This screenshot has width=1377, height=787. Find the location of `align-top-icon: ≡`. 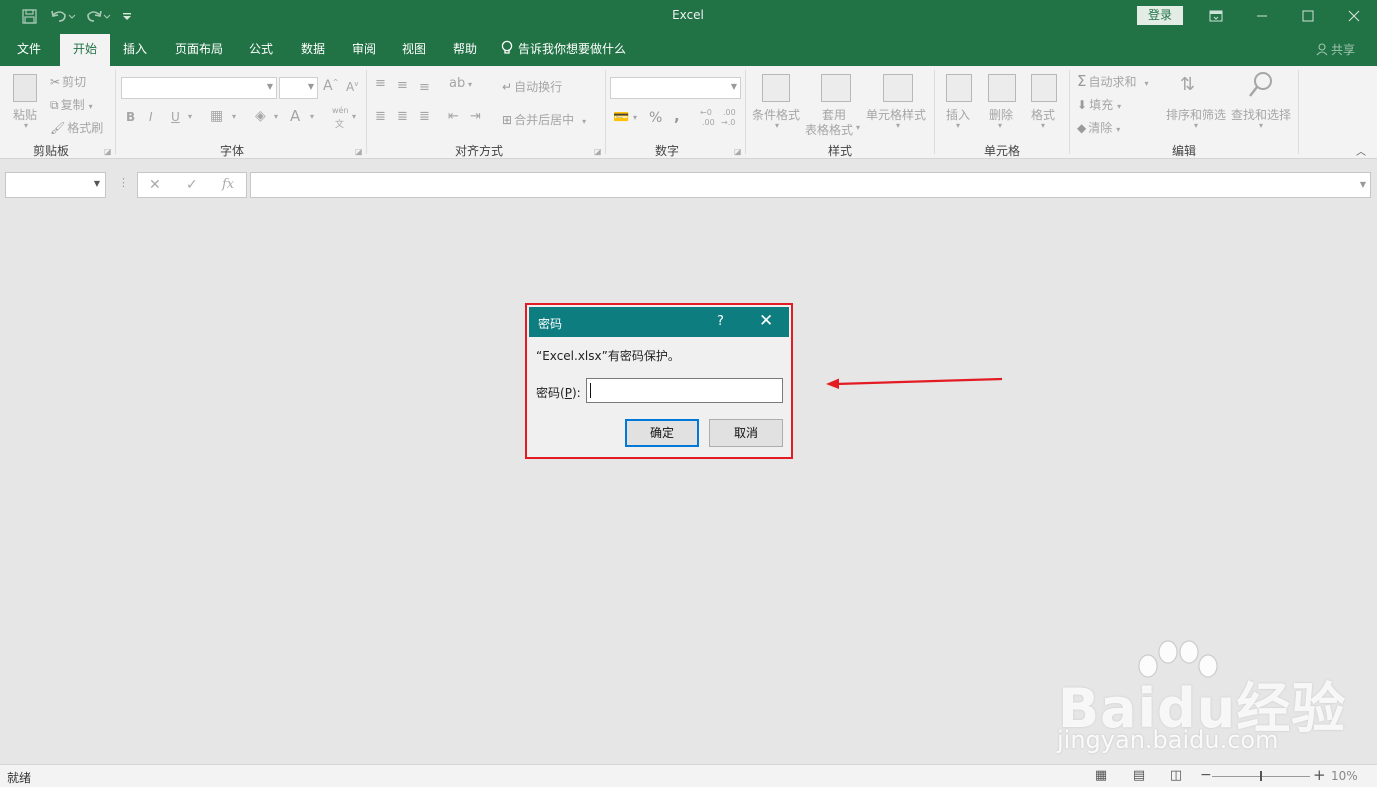

align-top-icon: ≡ is located at coordinates (380, 83).